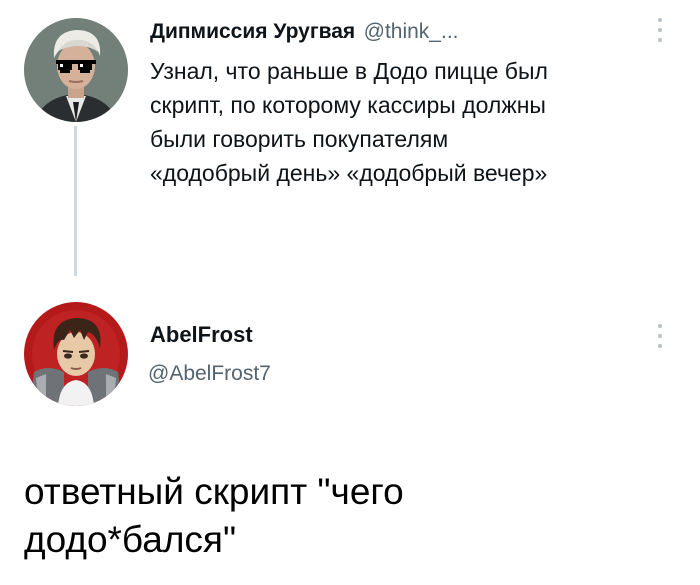  Describe the element at coordinates (75, 201) in the screenshot. I see `thread-connector-line` at that location.